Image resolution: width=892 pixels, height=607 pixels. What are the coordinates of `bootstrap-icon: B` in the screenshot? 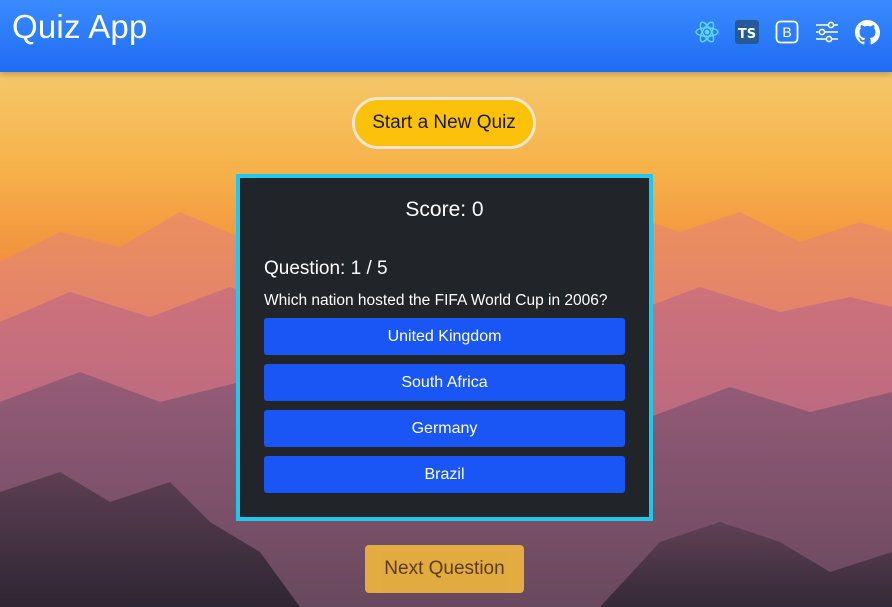 It's located at (787, 32).